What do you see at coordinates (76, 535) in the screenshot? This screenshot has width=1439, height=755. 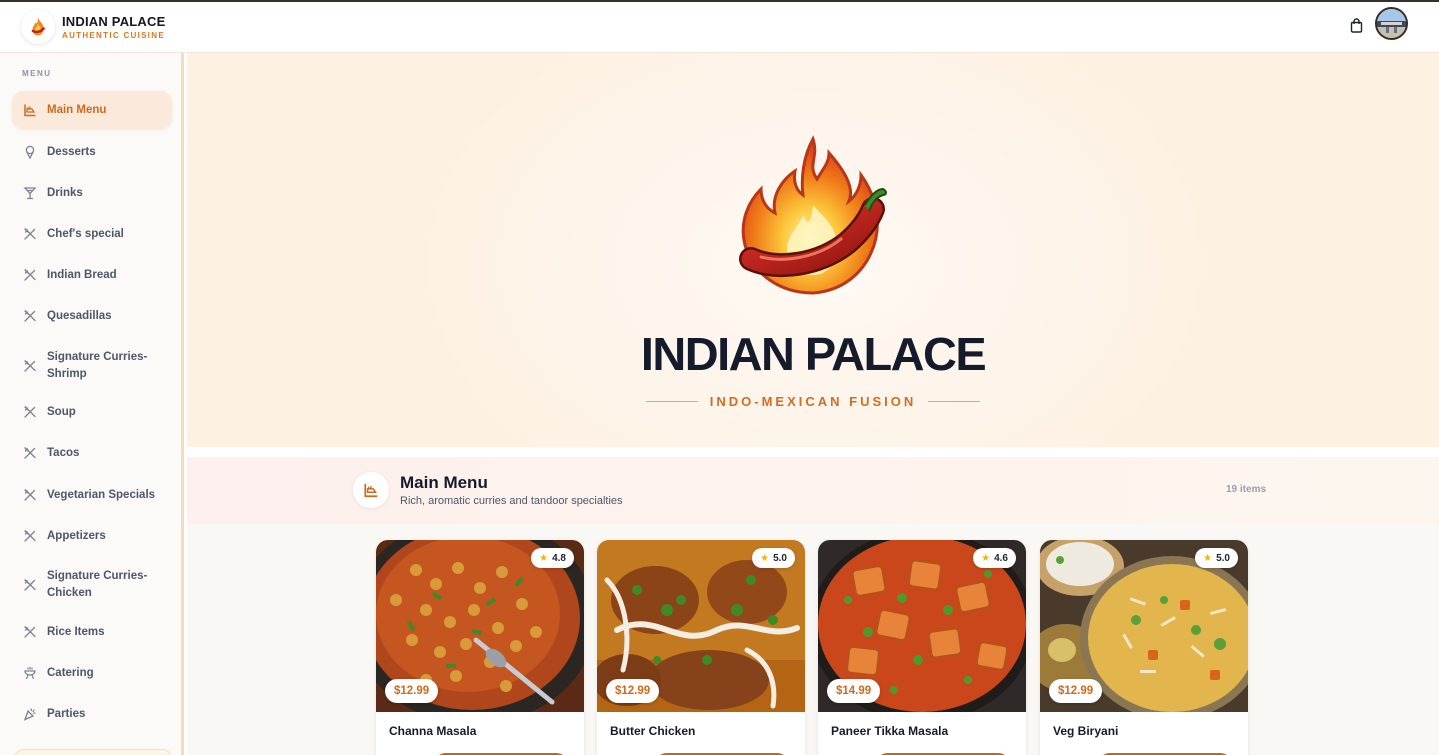 I see `sidebar-item-label: Appetizers` at bounding box center [76, 535].